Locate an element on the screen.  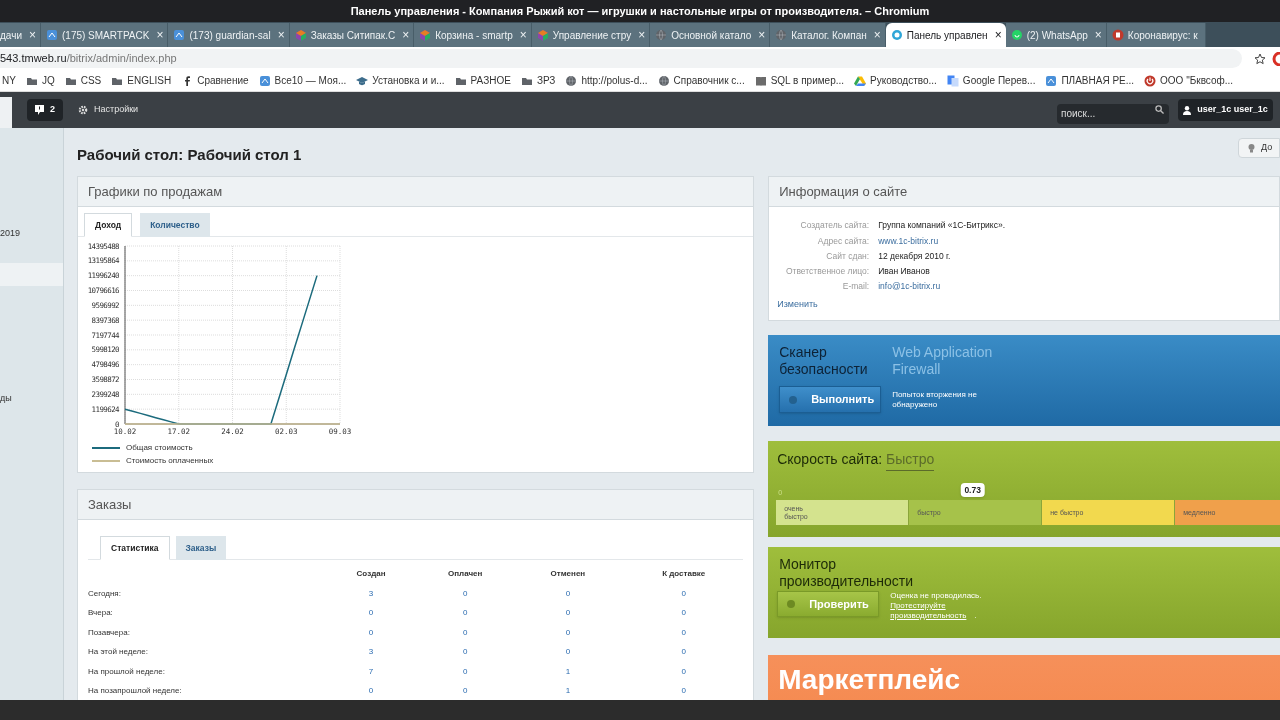
edit-link: Изменить is located at coordinates (1024, 305).